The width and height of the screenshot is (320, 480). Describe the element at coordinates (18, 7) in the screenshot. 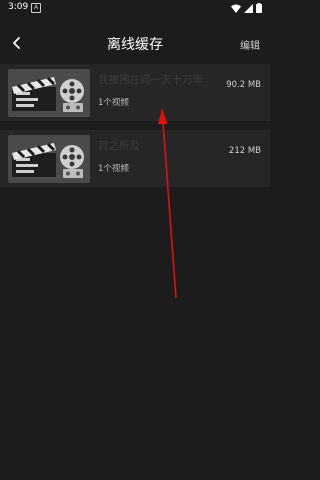

I see `status-time: 3:09` at that location.